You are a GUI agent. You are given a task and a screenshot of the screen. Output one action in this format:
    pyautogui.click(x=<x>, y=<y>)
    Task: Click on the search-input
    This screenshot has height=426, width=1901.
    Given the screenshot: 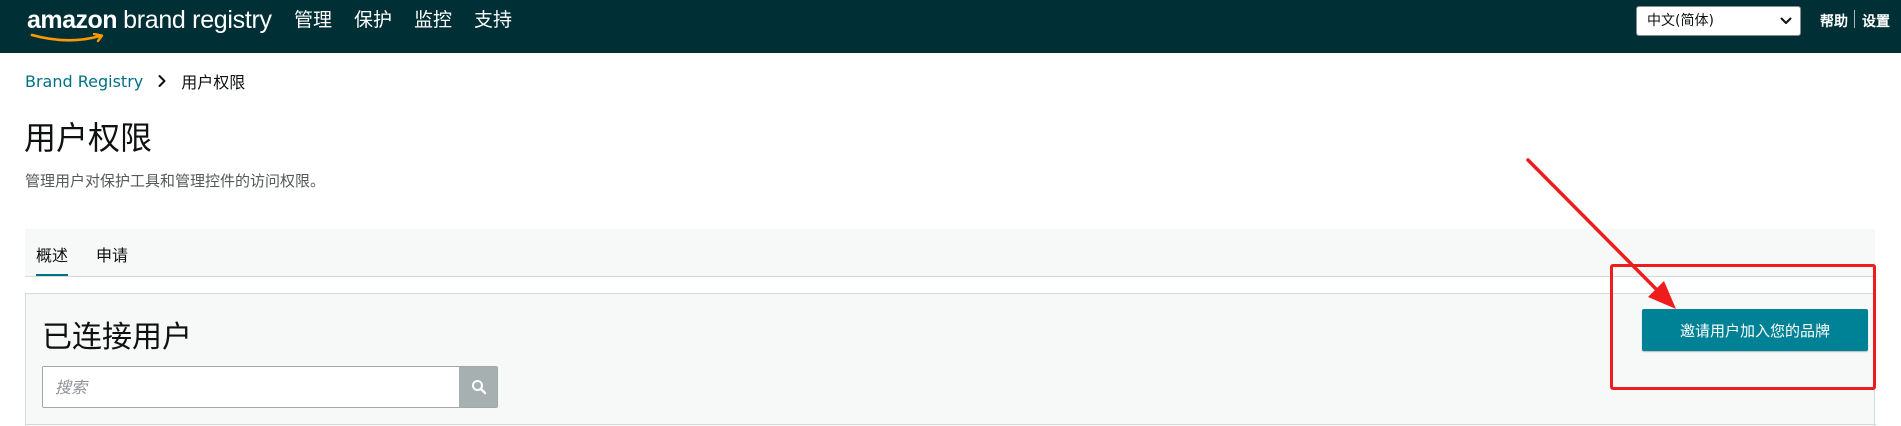 What is the action you would take?
    pyautogui.click(x=251, y=387)
    